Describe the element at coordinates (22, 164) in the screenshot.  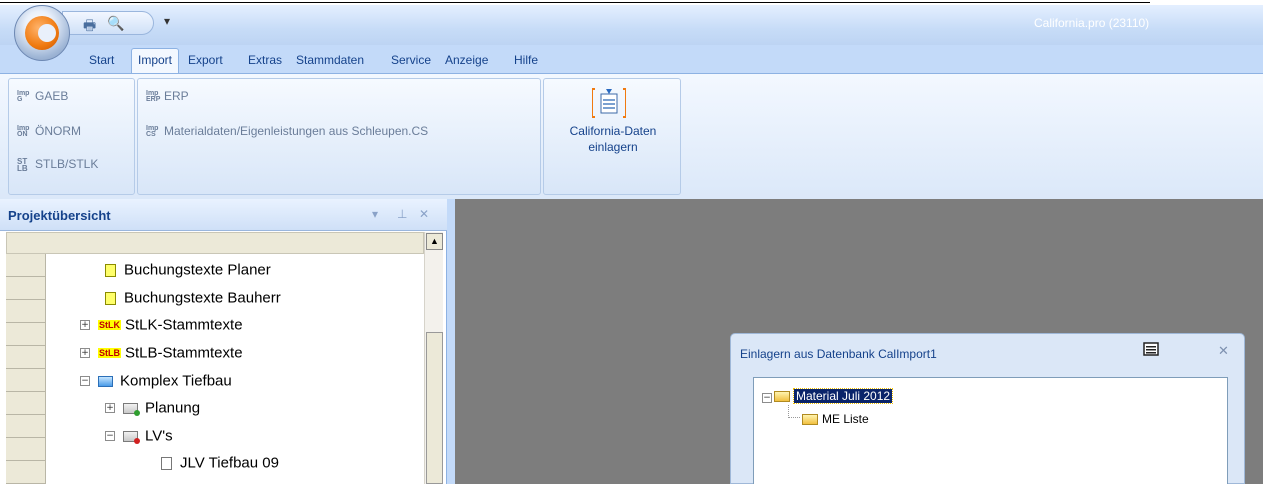
I see `stlb-import-icon: ST LB` at that location.